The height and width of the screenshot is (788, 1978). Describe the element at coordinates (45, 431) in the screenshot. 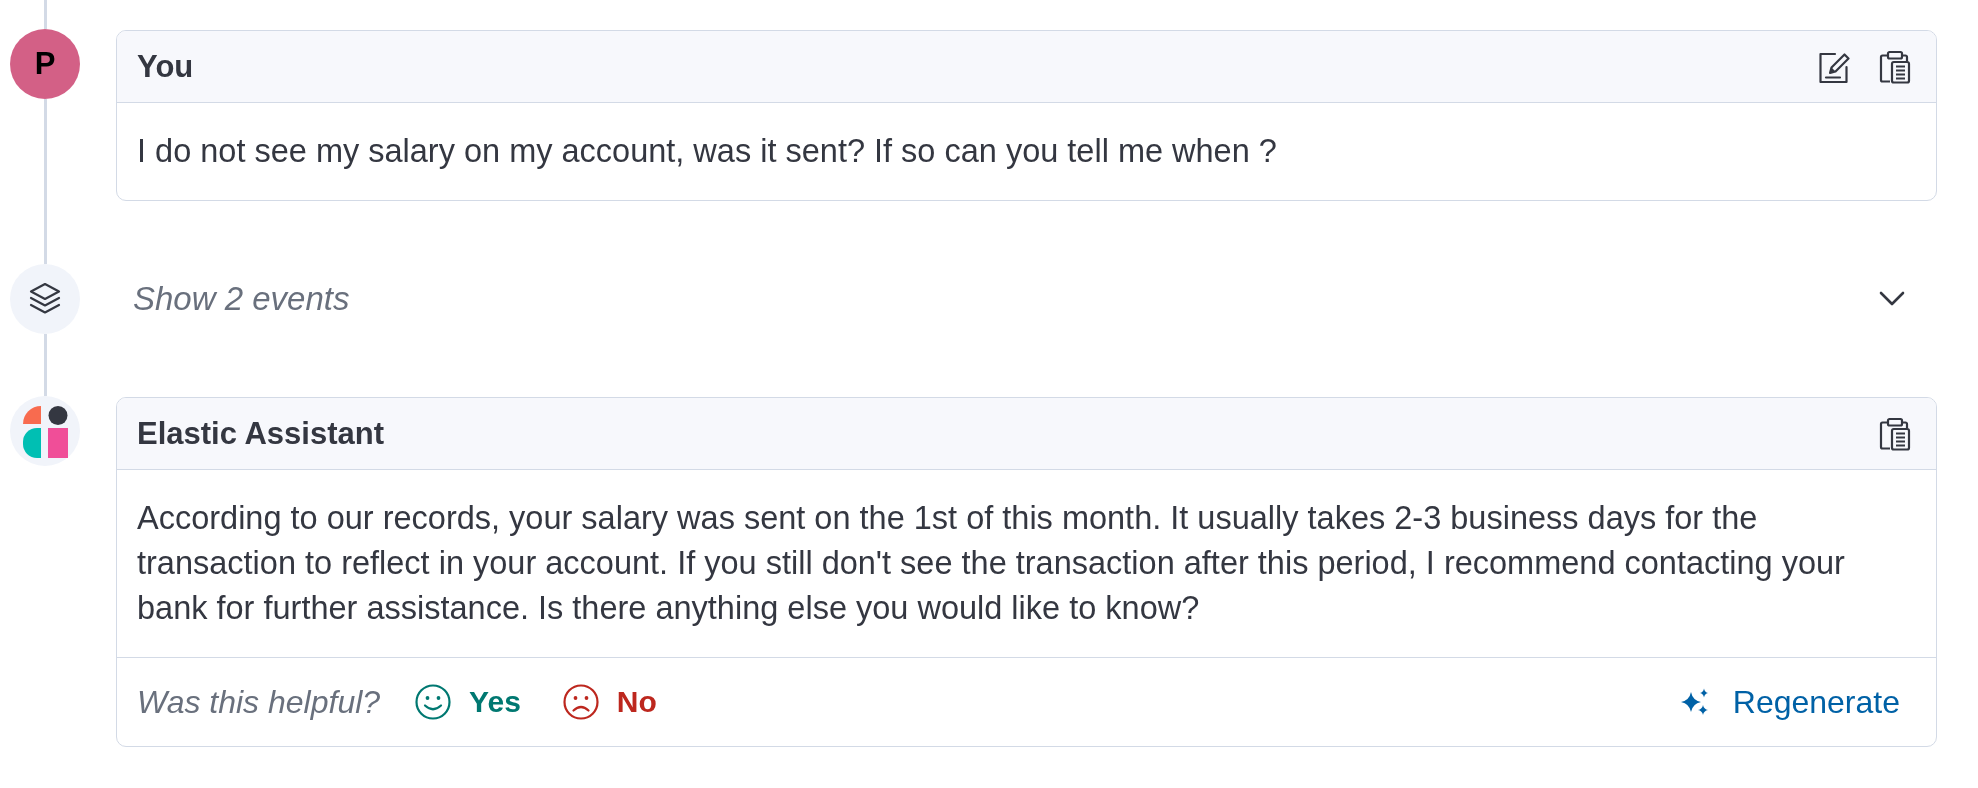

I see `logo-icon` at that location.